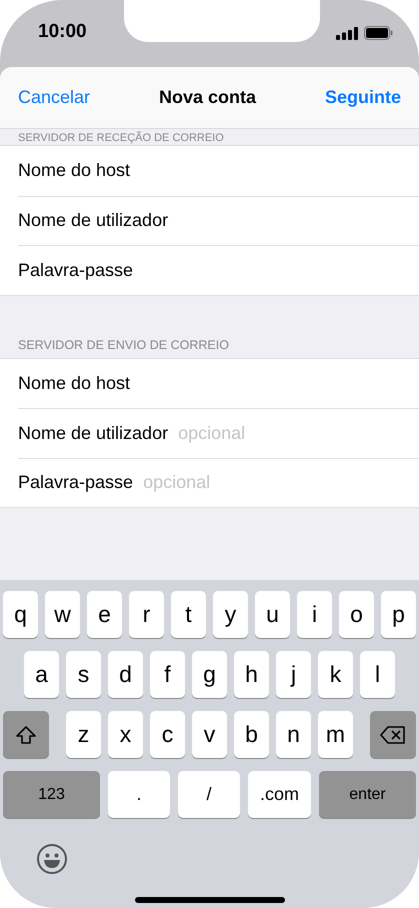  What do you see at coordinates (41, 674) in the screenshot?
I see `keyboard-key: a` at bounding box center [41, 674].